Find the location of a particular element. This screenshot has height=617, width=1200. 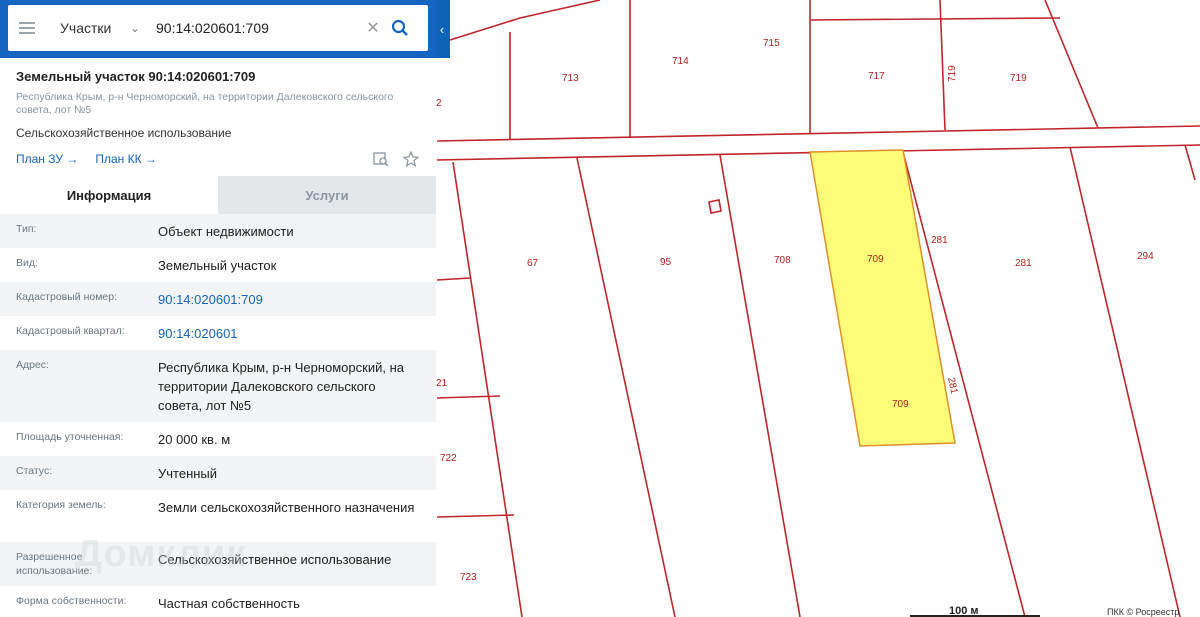

hamburger-menu-icon is located at coordinates (27, 28).